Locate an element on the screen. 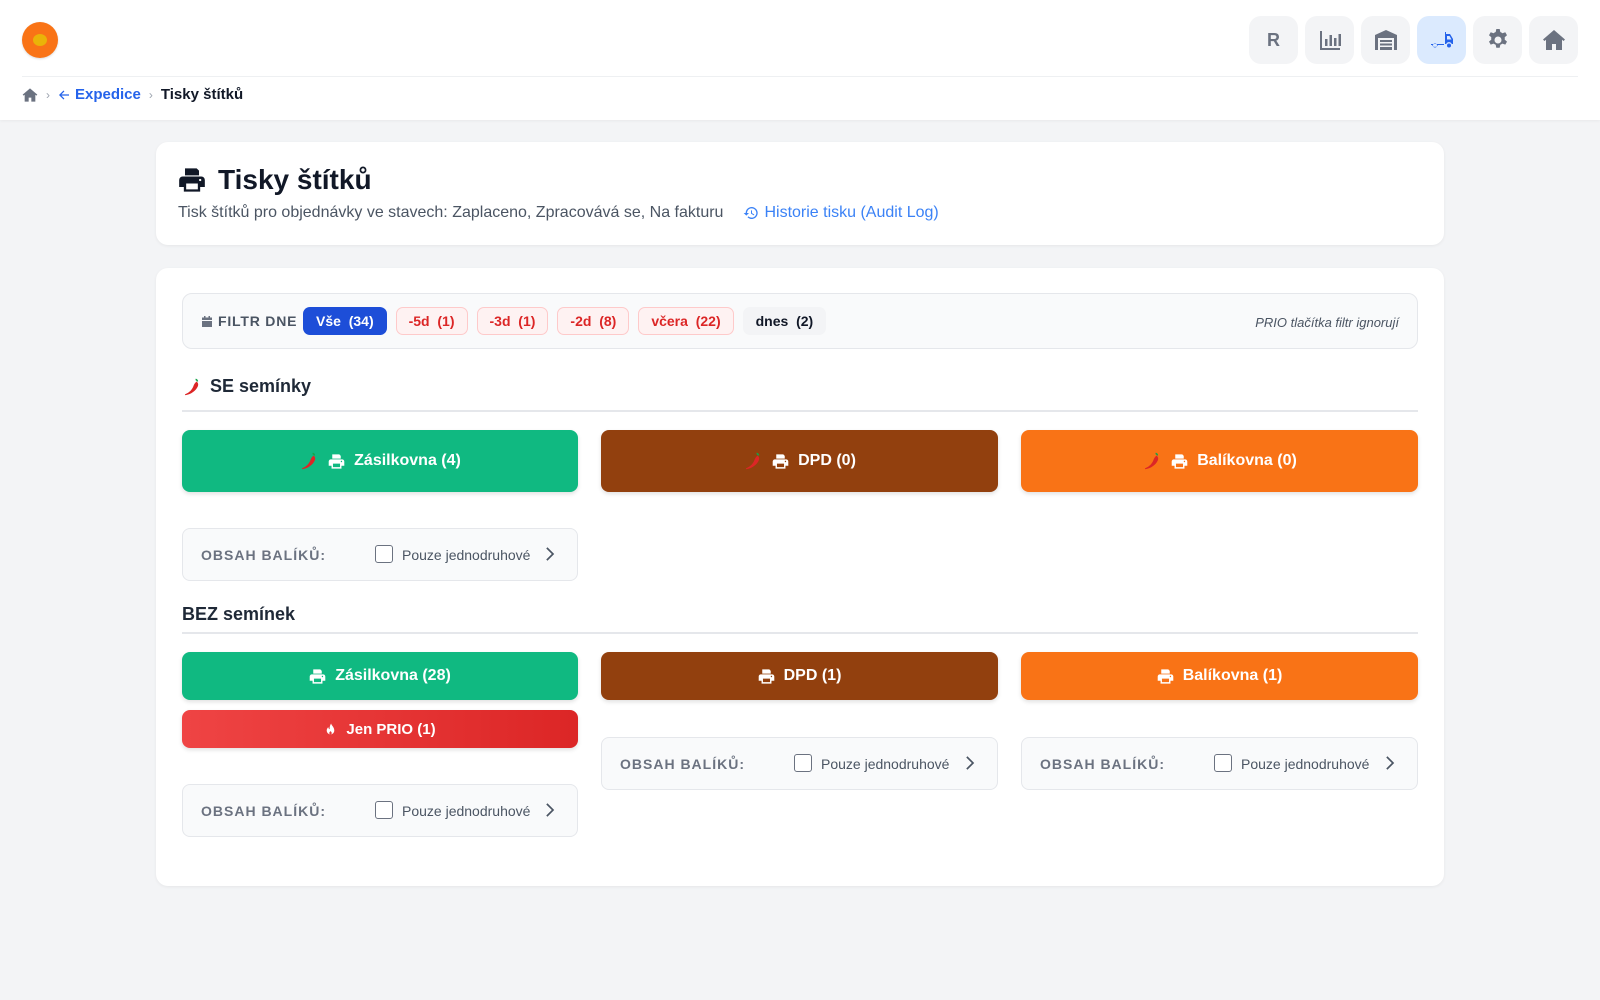 This screenshot has height=1000, width=1600. user-initial: R is located at coordinates (1273, 39).